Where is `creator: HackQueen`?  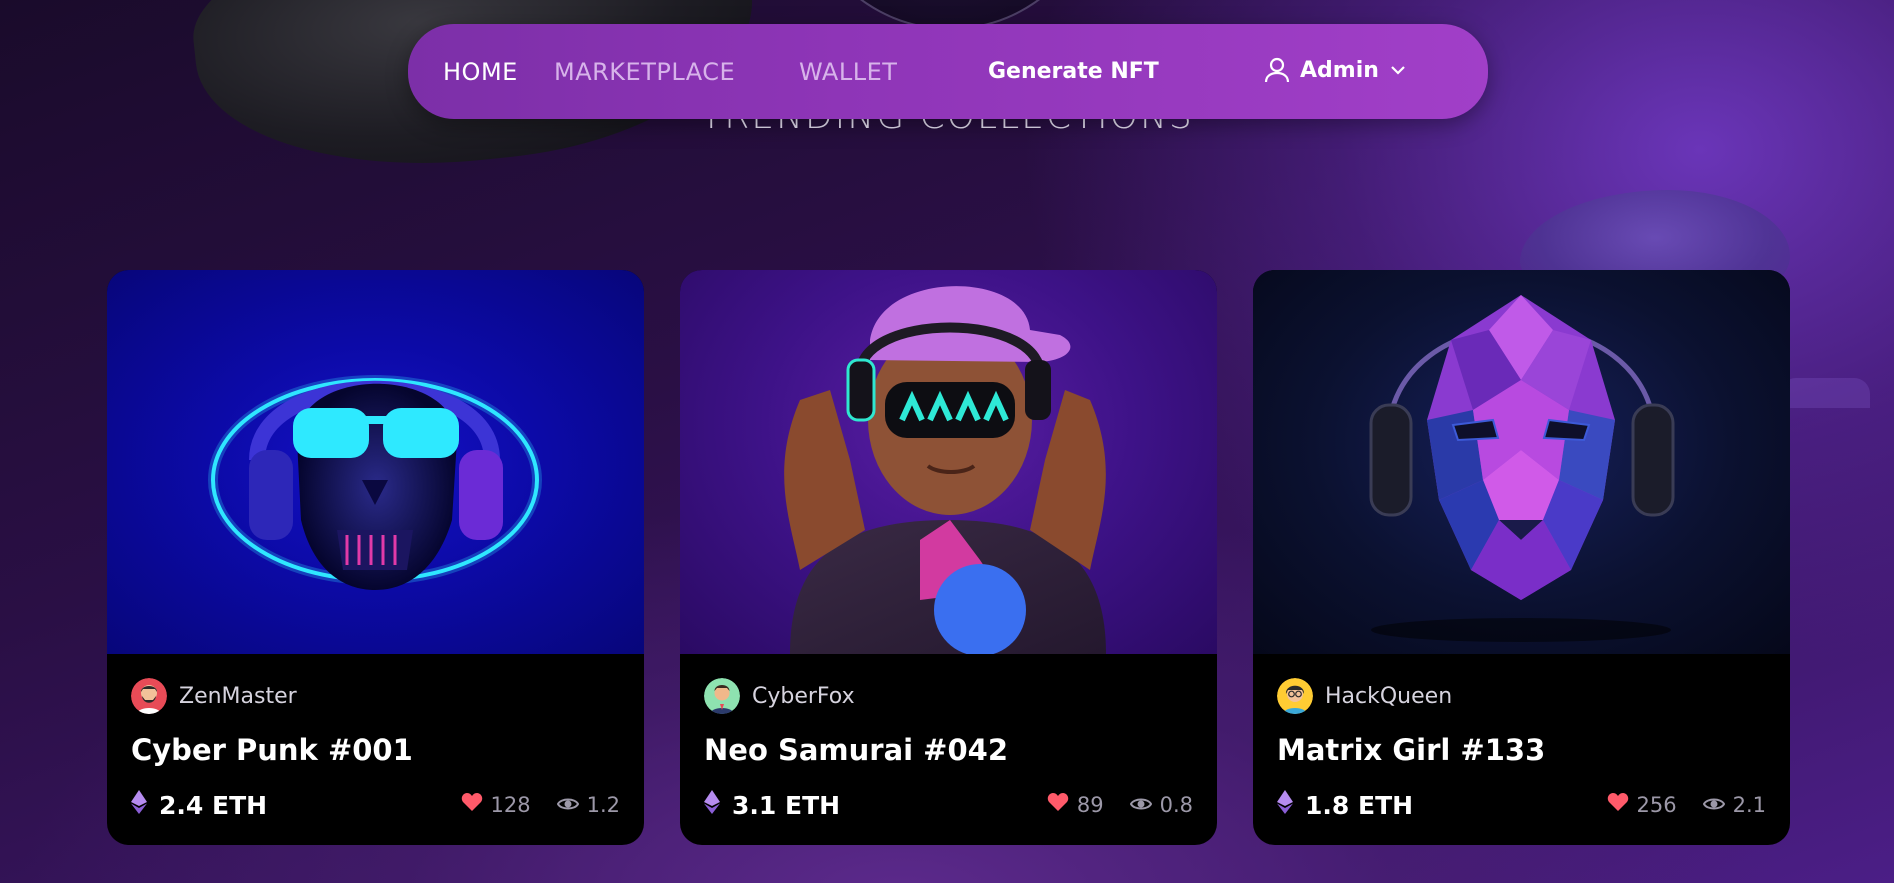 creator: HackQueen is located at coordinates (1364, 696).